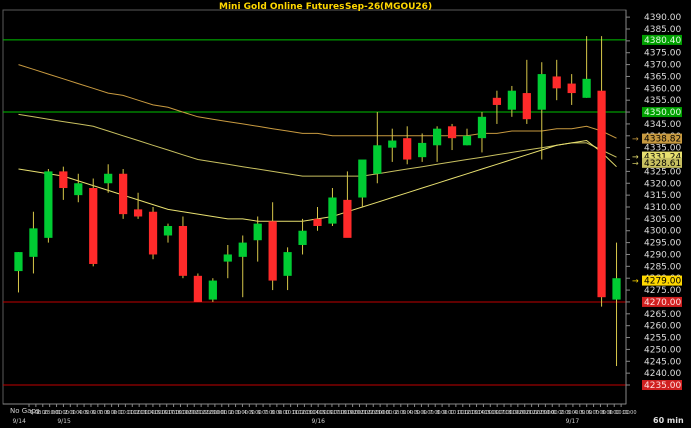  I want to click on price-tick-label: 4310.00, so click(662, 208).